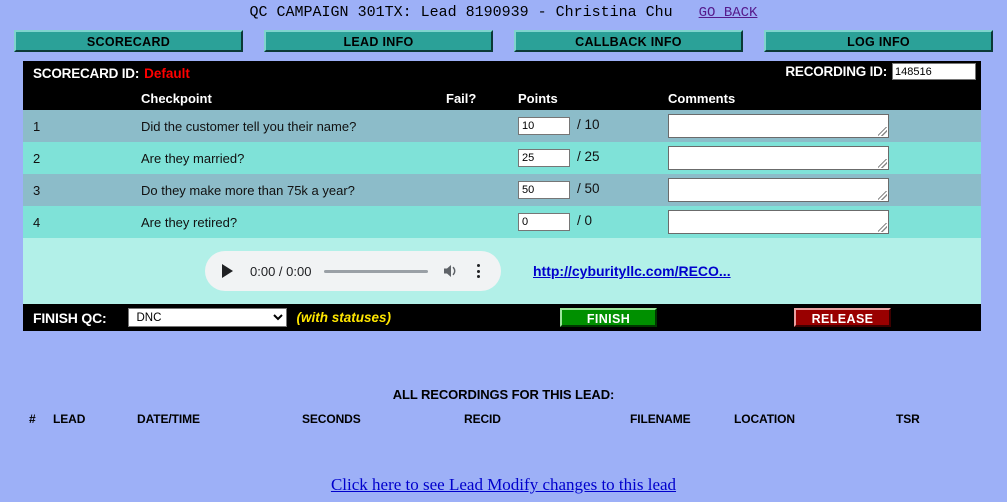 The height and width of the screenshot is (502, 1007). Describe the element at coordinates (502, 73) in the screenshot. I see `scorecard-header: SCORECARD ID: Default RECORDING ID:` at that location.